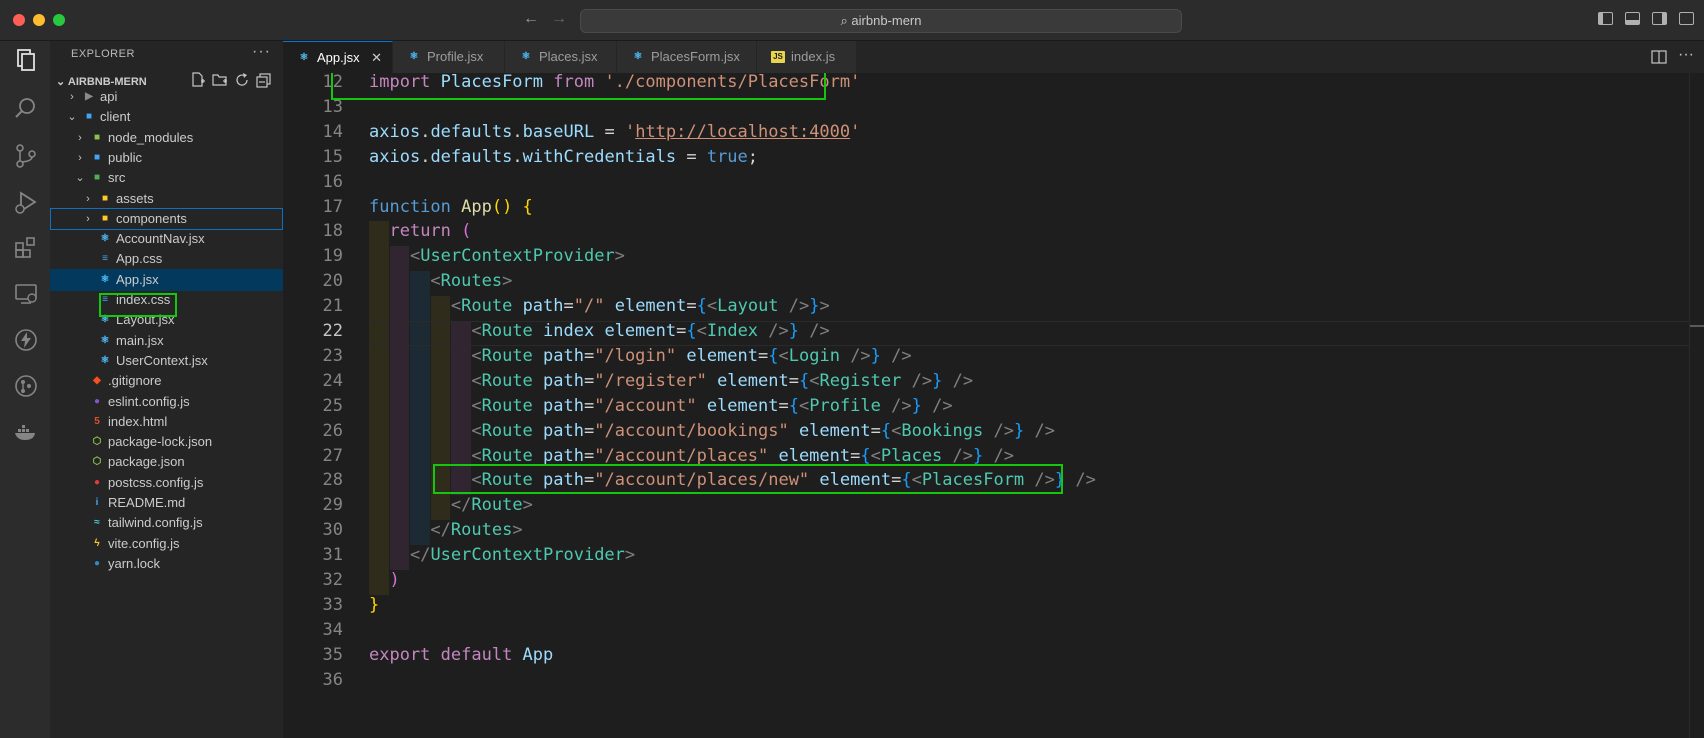  I want to click on folder-row: › ■ node_modules, so click(166, 138).